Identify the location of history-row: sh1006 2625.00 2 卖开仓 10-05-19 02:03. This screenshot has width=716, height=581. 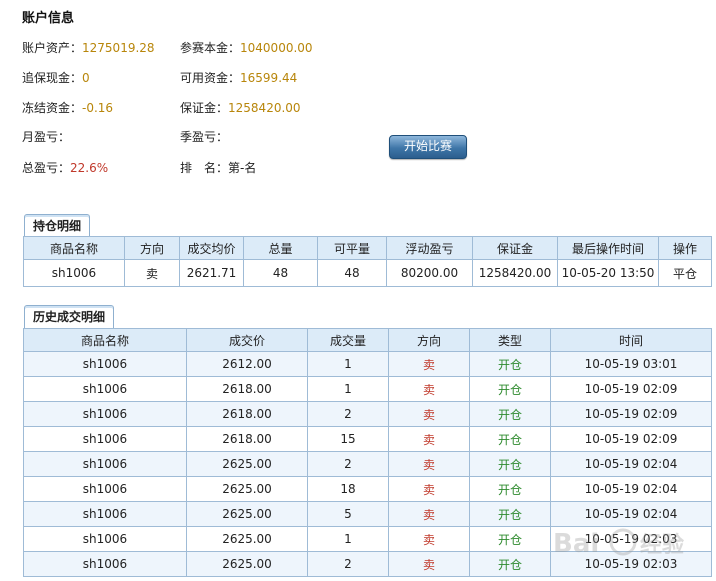
(367, 564).